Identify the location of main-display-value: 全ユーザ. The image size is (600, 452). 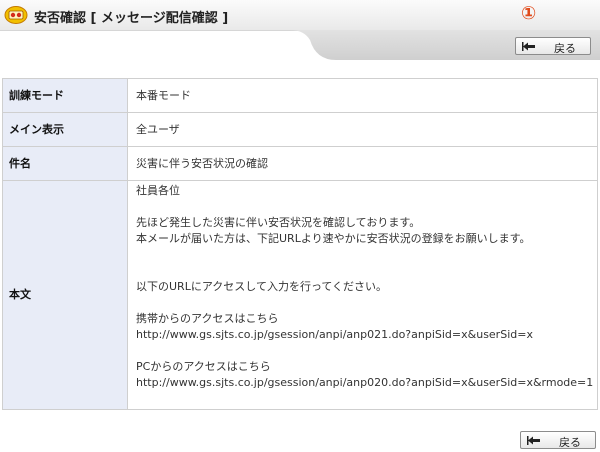
(362, 129).